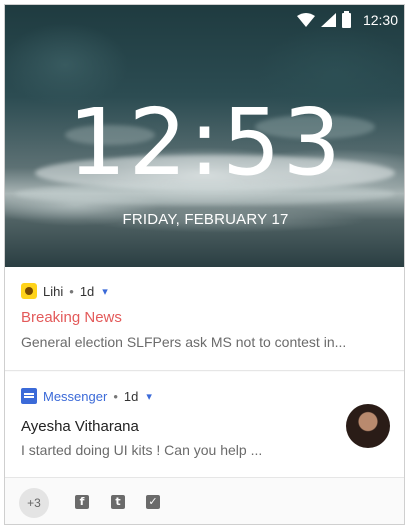  Describe the element at coordinates (53, 291) in the screenshot. I see `app-name: Lihi` at that location.